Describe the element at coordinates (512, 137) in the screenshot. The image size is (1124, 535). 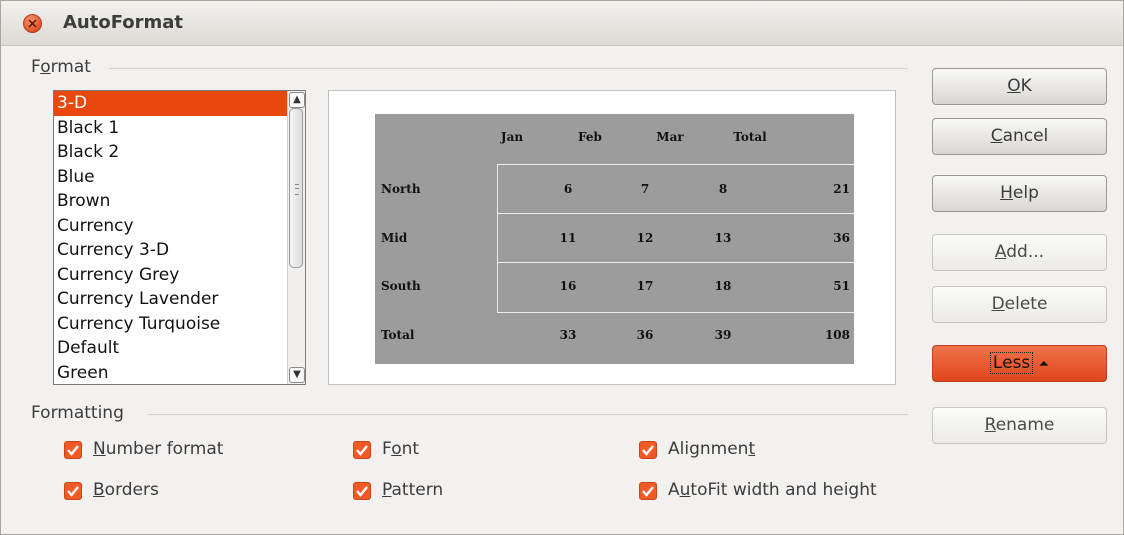
I see `preview-column-header: Jan` at that location.